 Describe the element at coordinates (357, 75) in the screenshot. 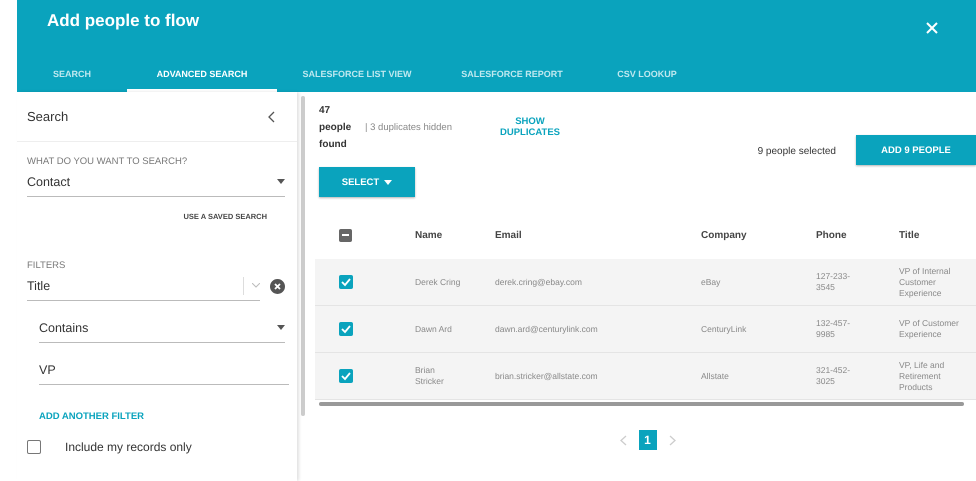

I see `tab: SALESFORCE LIST VIEW` at that location.